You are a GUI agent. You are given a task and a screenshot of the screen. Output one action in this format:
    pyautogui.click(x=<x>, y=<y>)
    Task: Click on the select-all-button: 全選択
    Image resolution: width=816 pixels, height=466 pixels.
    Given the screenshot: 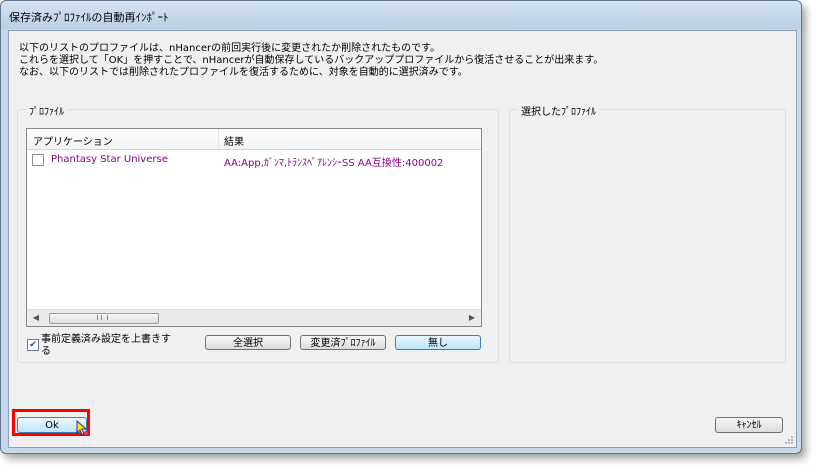 What is the action you would take?
    pyautogui.click(x=248, y=342)
    